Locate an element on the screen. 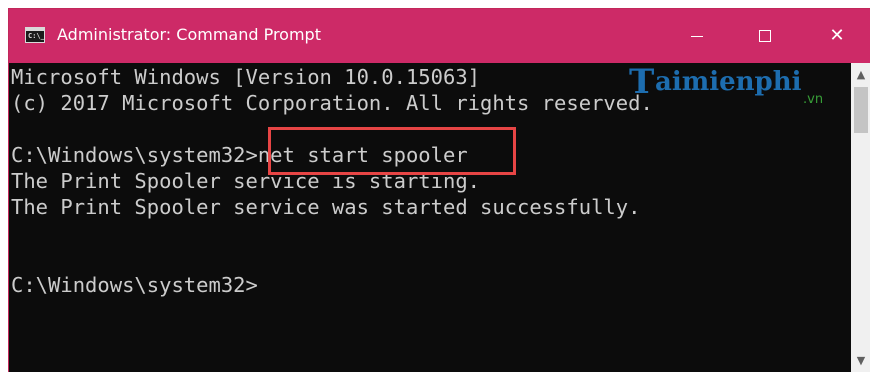 The image size is (870, 372). console-line: Microsoft Windows [Version 10.0.15063] is located at coordinates (245, 77).